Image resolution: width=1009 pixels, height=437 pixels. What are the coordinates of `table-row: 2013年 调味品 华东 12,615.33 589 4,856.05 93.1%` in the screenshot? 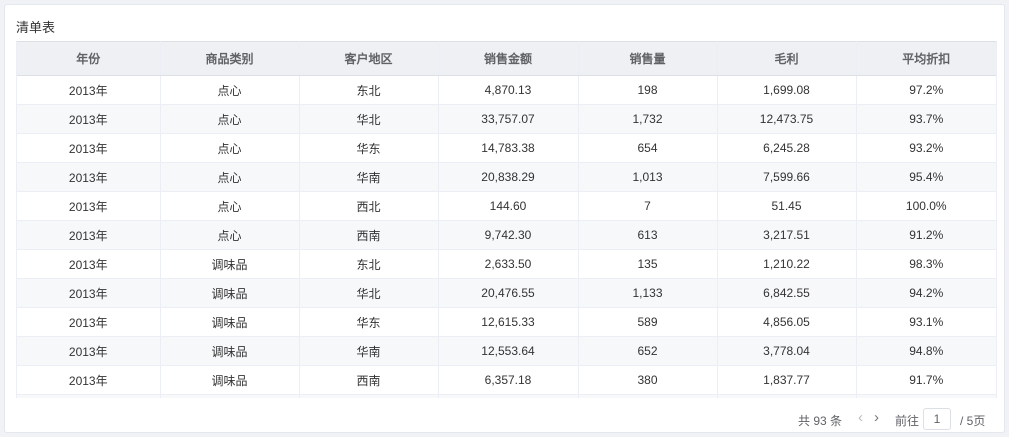 It's located at (506, 322).